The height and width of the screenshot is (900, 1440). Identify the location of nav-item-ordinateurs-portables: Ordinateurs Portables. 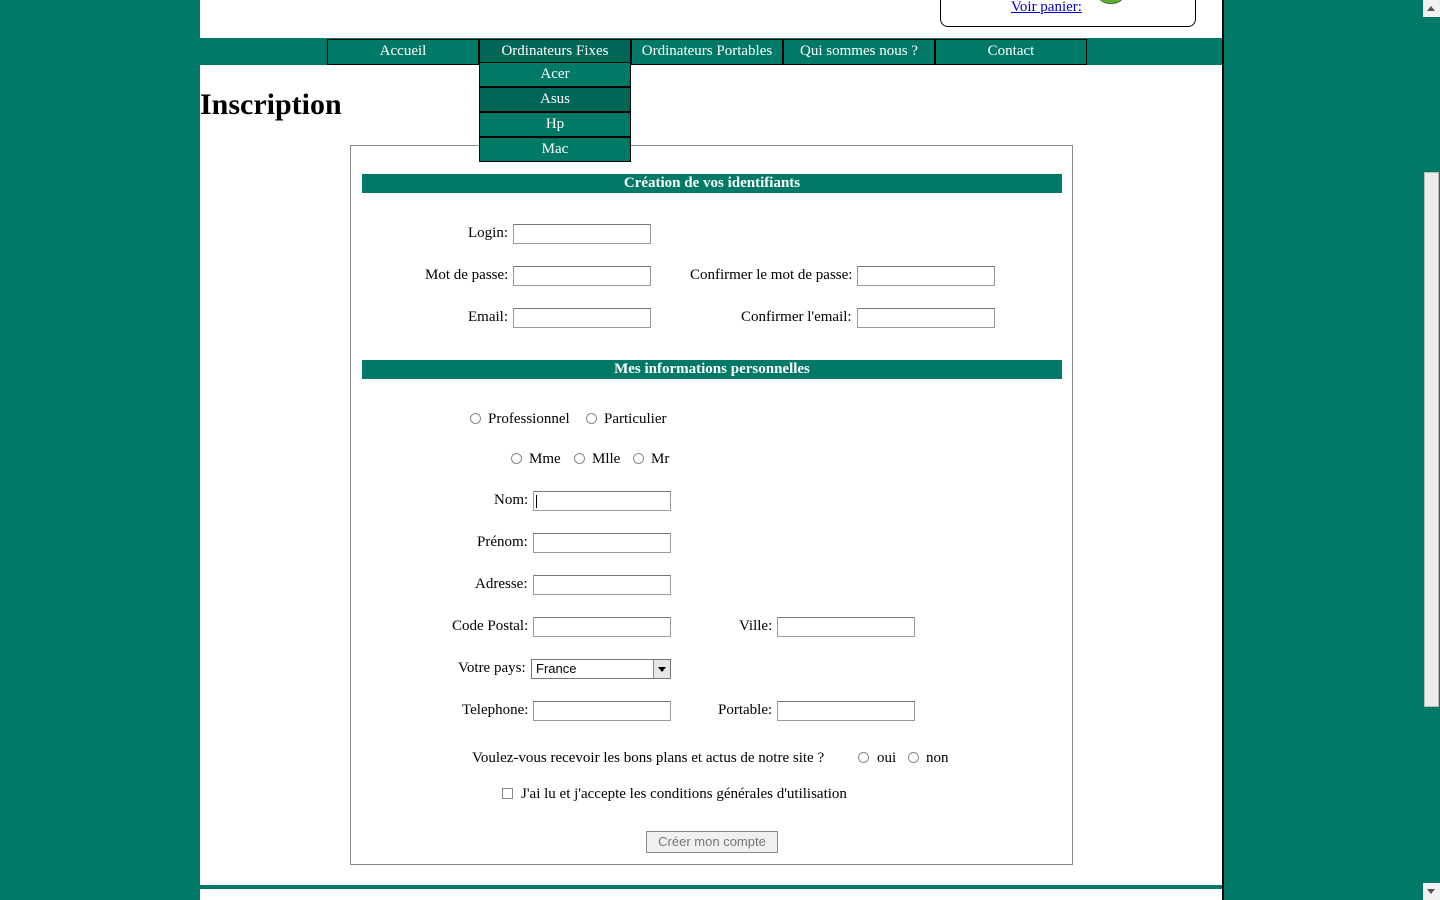
(707, 52).